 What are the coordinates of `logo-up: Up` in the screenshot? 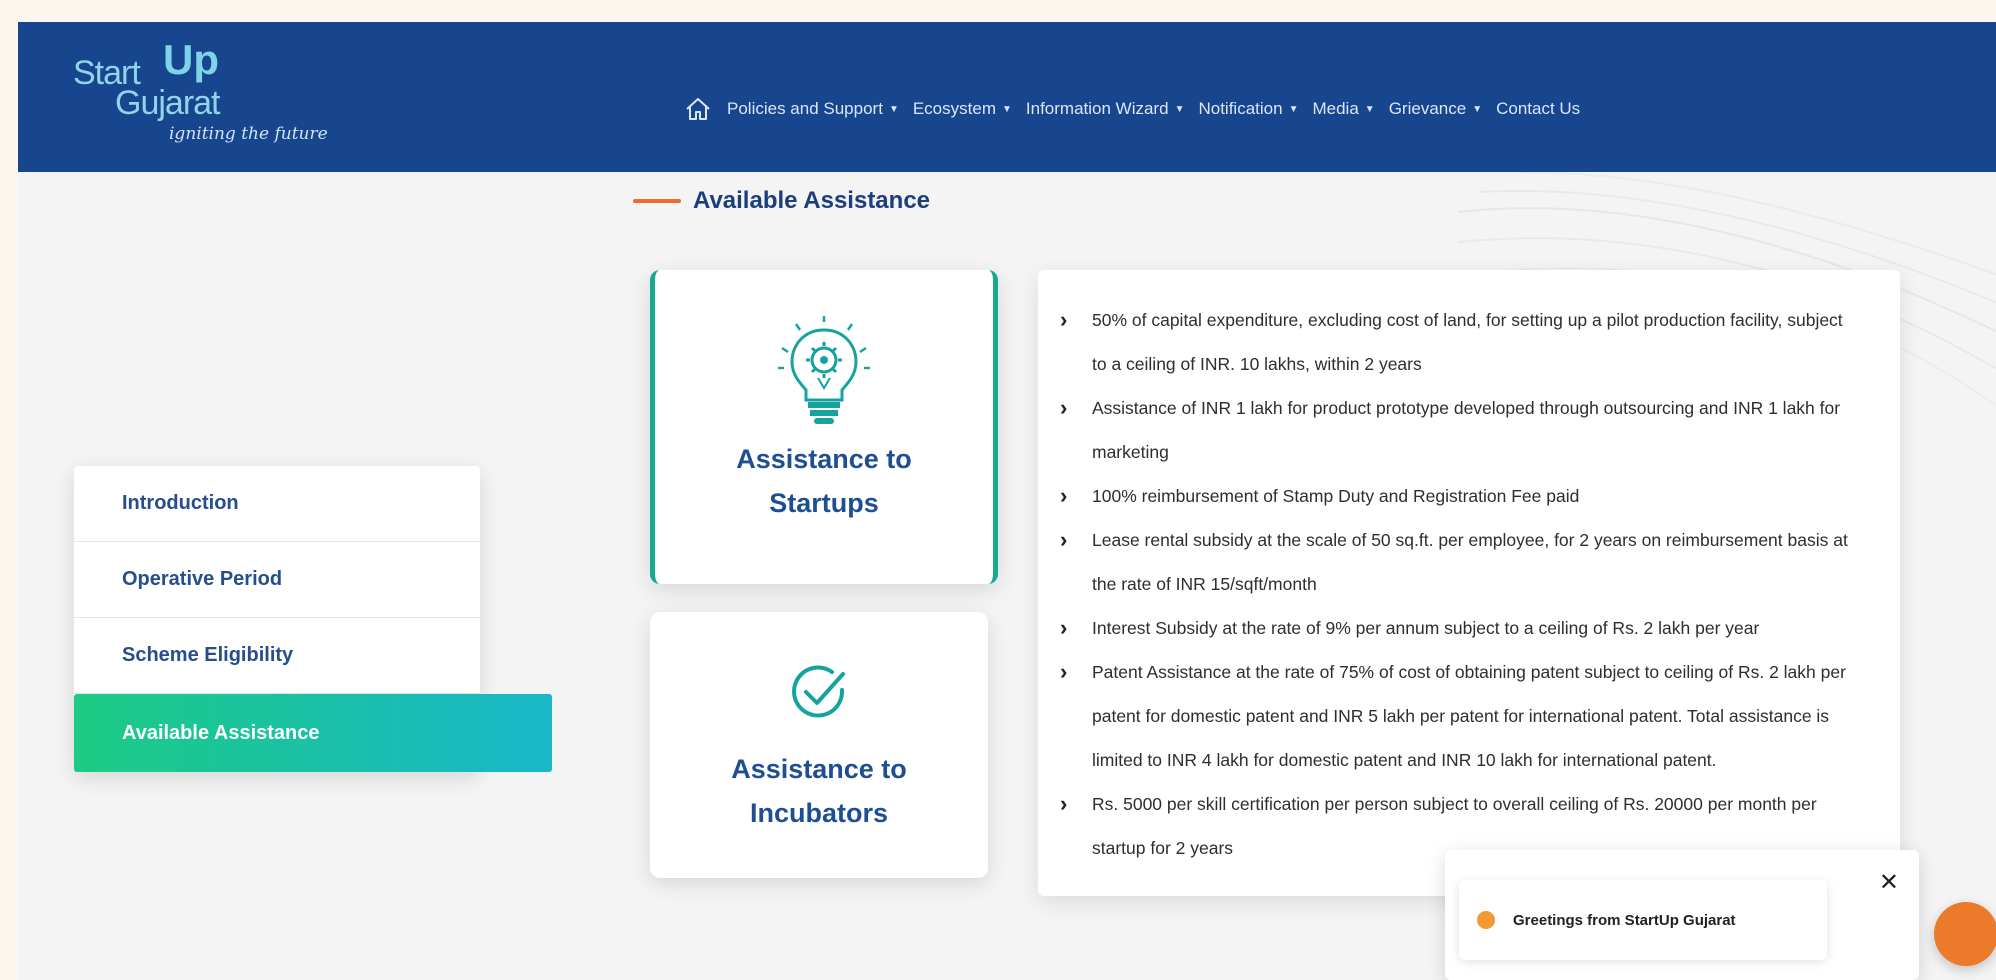 It's located at (191, 59).